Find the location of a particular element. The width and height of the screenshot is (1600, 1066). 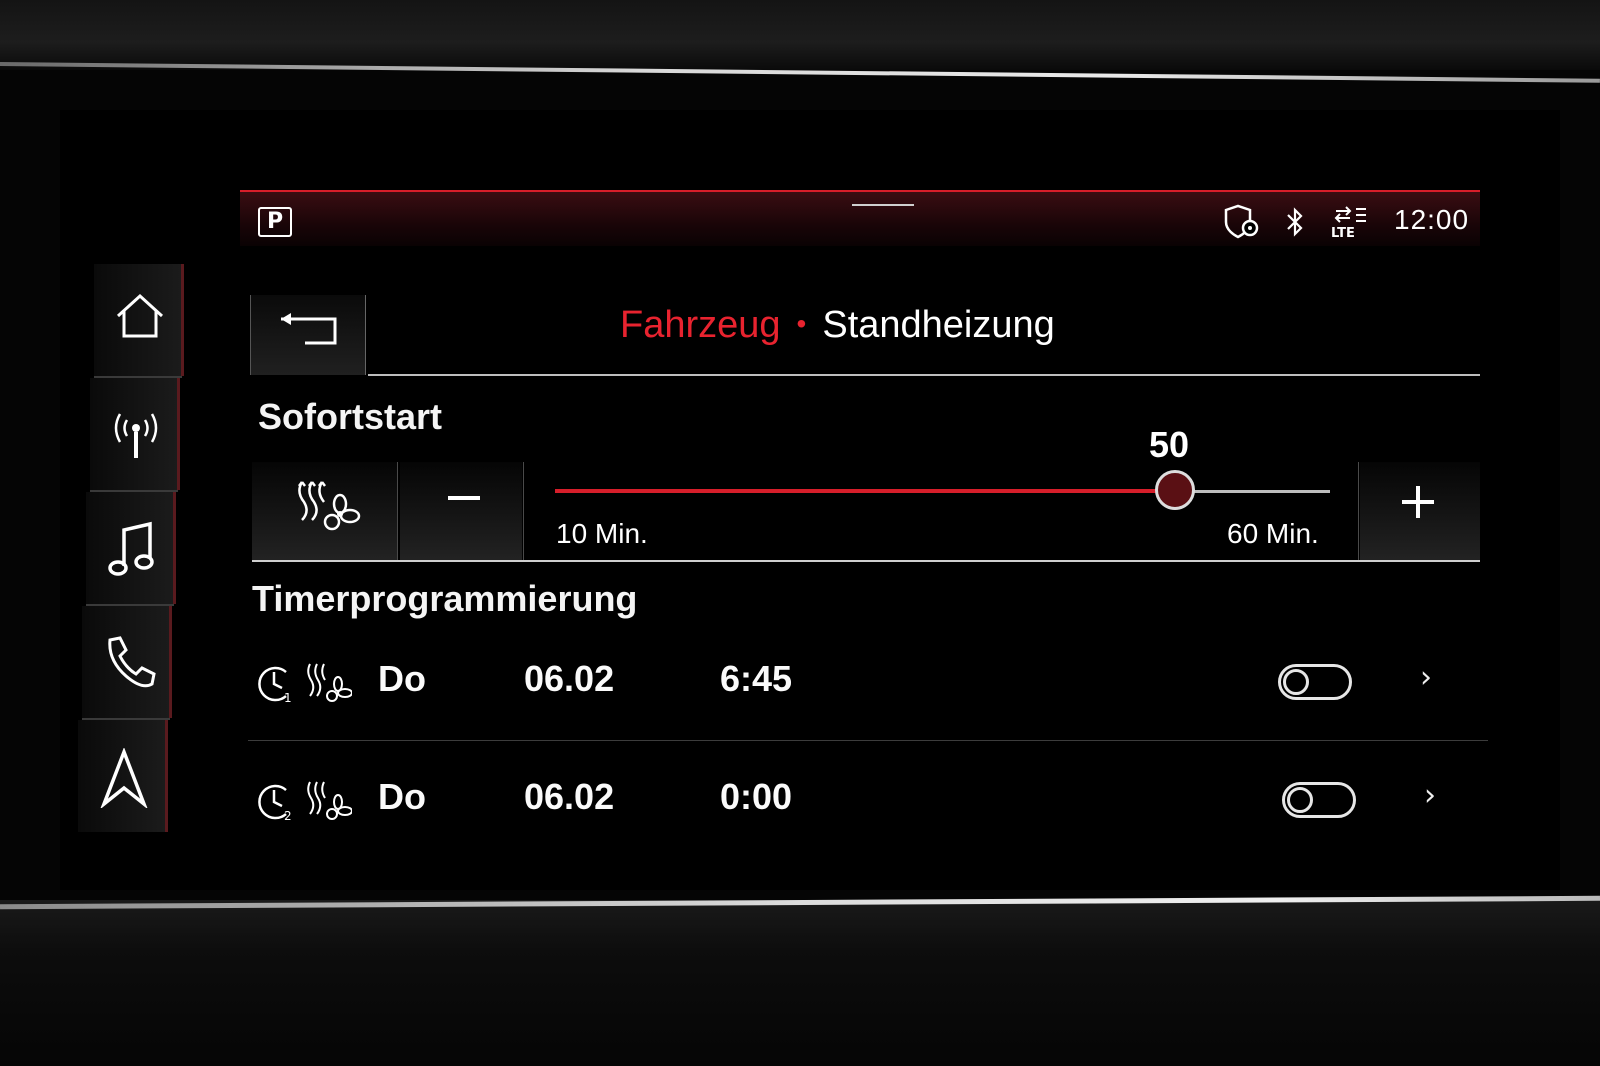

timer-time: 0:00 is located at coordinates (756, 796).